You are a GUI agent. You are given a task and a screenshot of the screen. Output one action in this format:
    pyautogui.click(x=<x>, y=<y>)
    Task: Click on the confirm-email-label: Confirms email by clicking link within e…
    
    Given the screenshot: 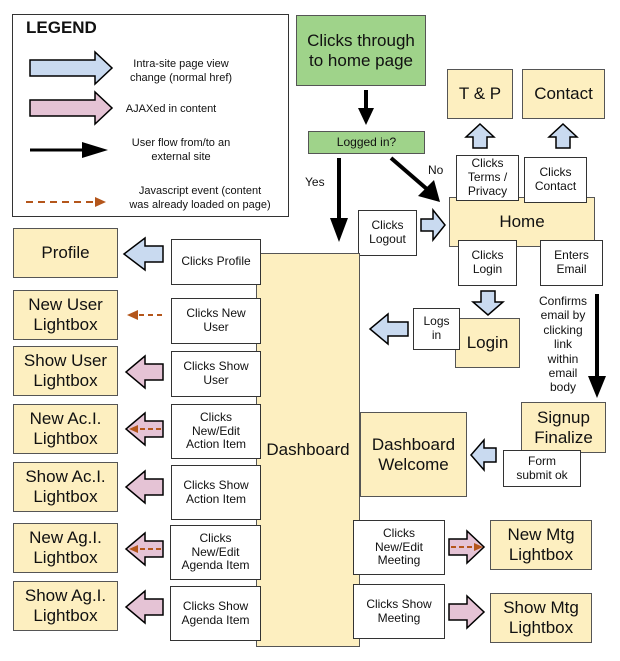 What is the action you would take?
    pyautogui.click(x=562, y=344)
    